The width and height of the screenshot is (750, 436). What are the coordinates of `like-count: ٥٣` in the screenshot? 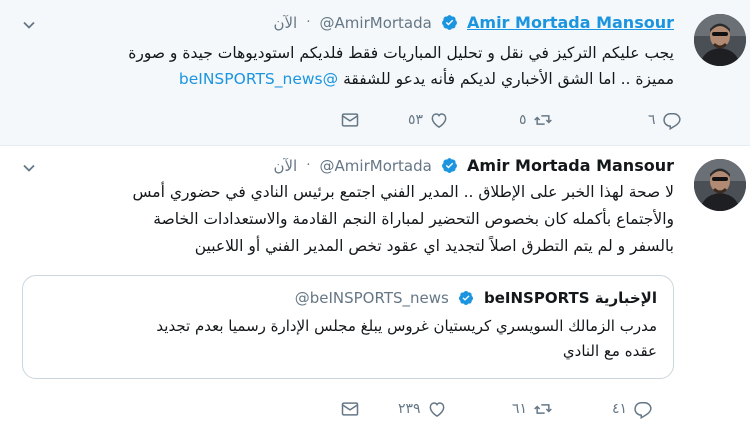 It's located at (416, 120).